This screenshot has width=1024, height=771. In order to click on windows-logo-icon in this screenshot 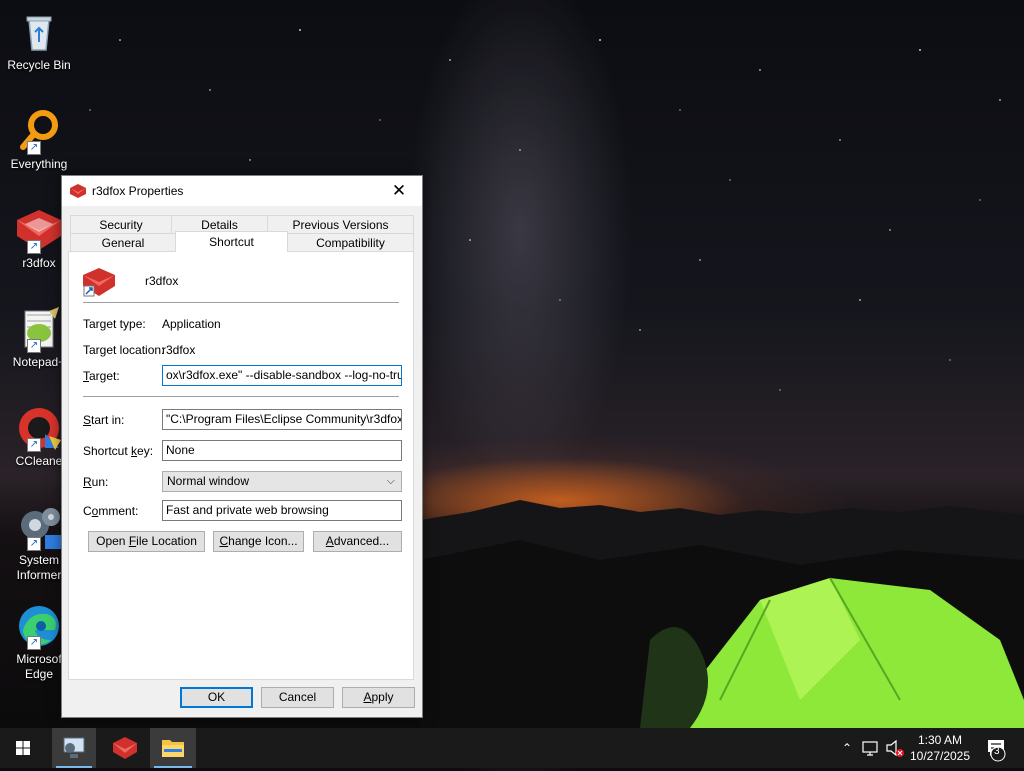, I will do `click(23, 748)`.